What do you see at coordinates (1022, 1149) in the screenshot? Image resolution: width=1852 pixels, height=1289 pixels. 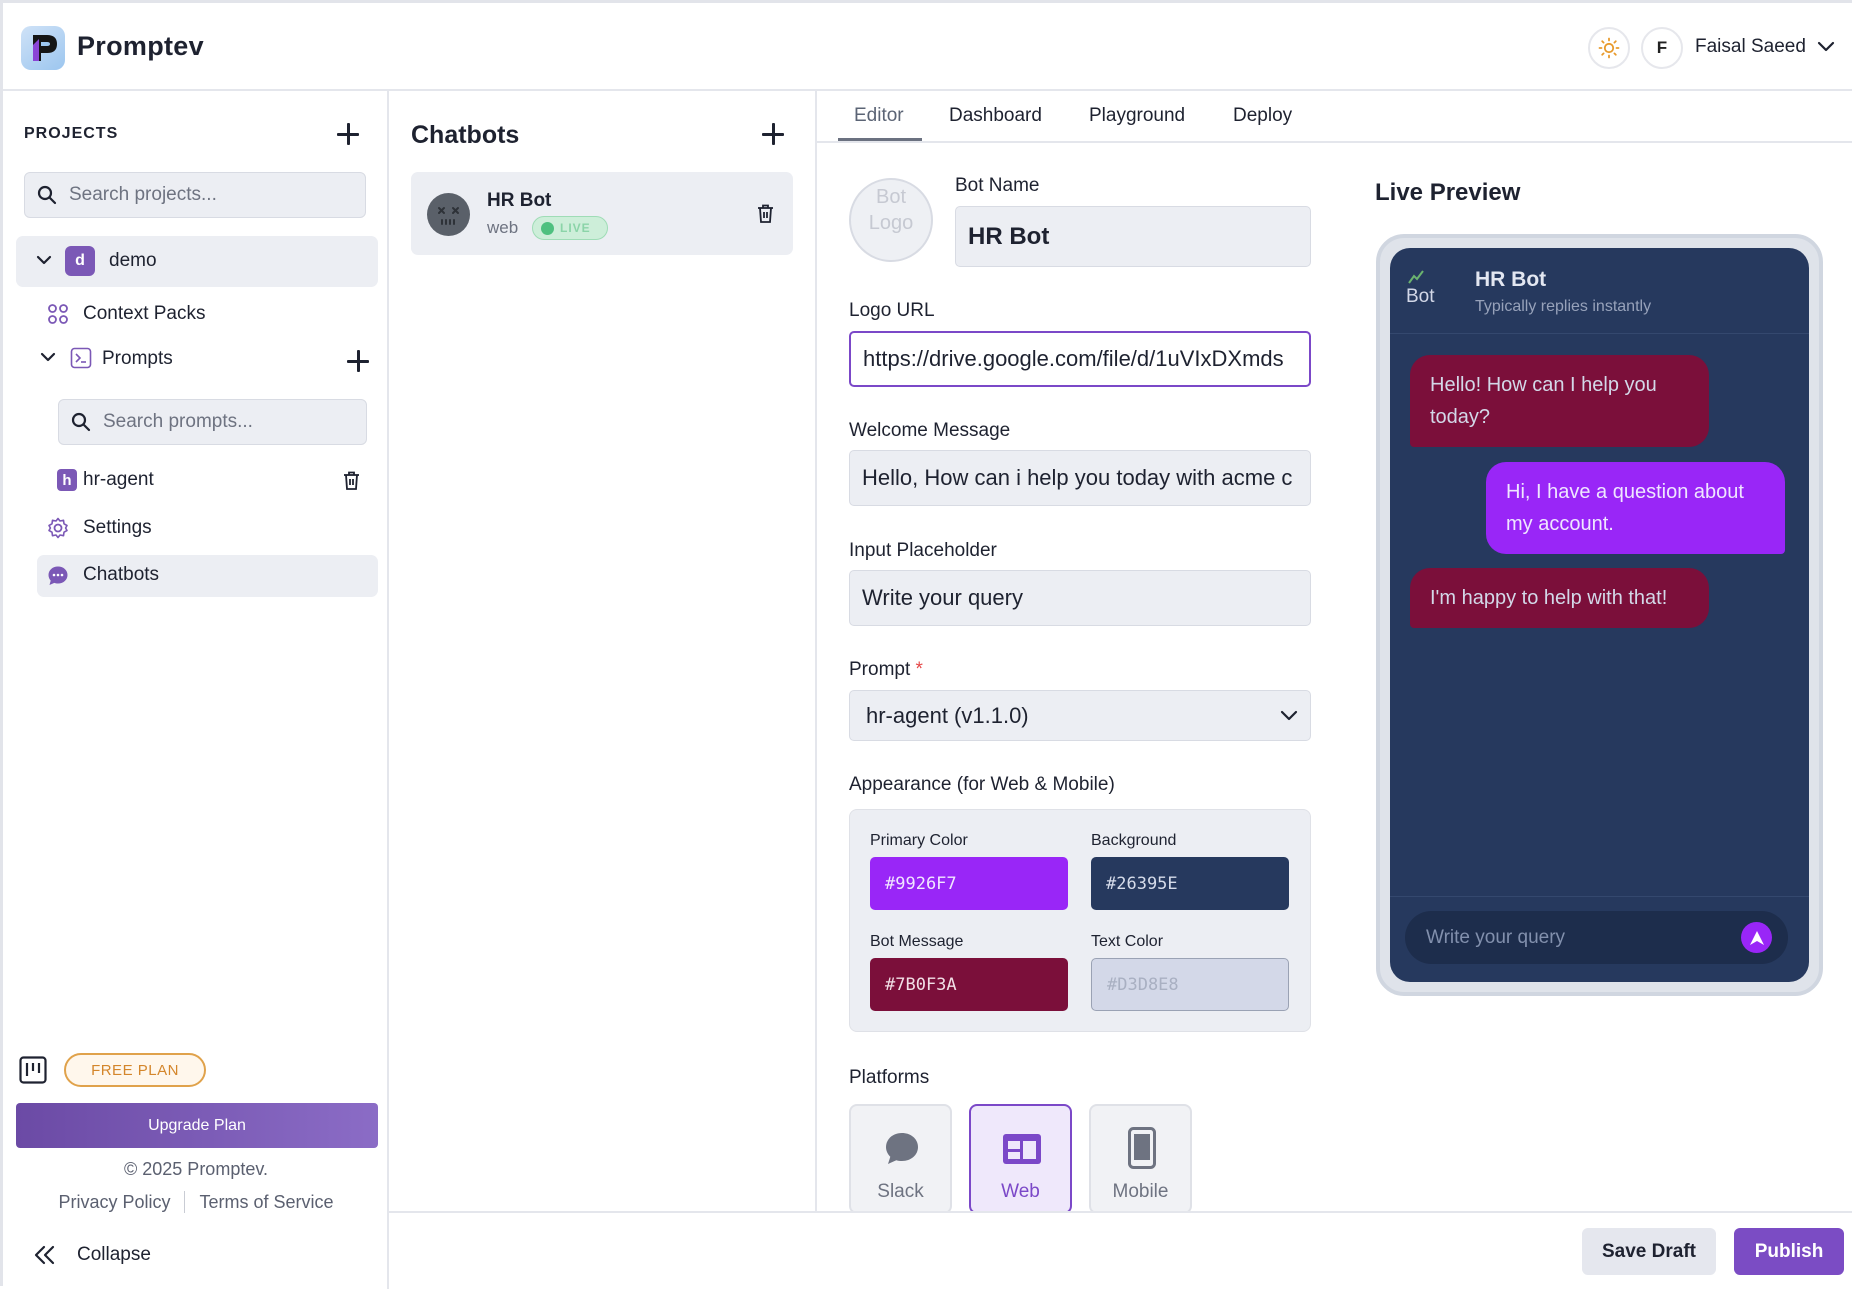 I see `browser-layout-icon` at bounding box center [1022, 1149].